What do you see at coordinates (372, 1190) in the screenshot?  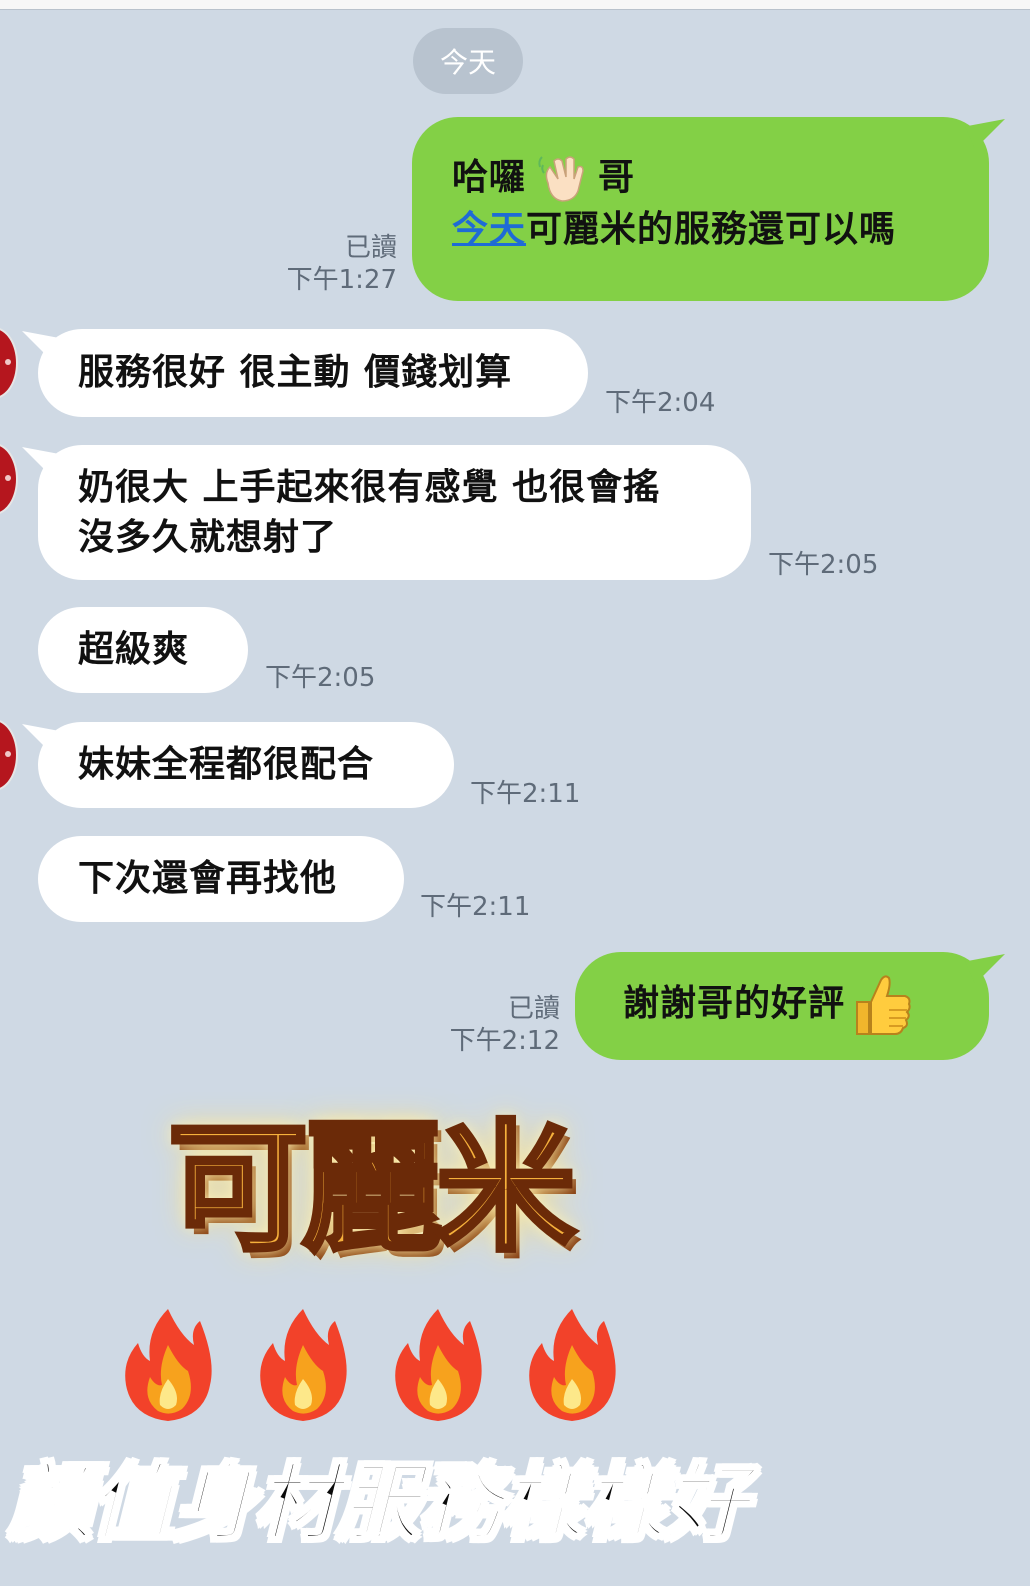 I see `brand-title: 可麗米` at bounding box center [372, 1190].